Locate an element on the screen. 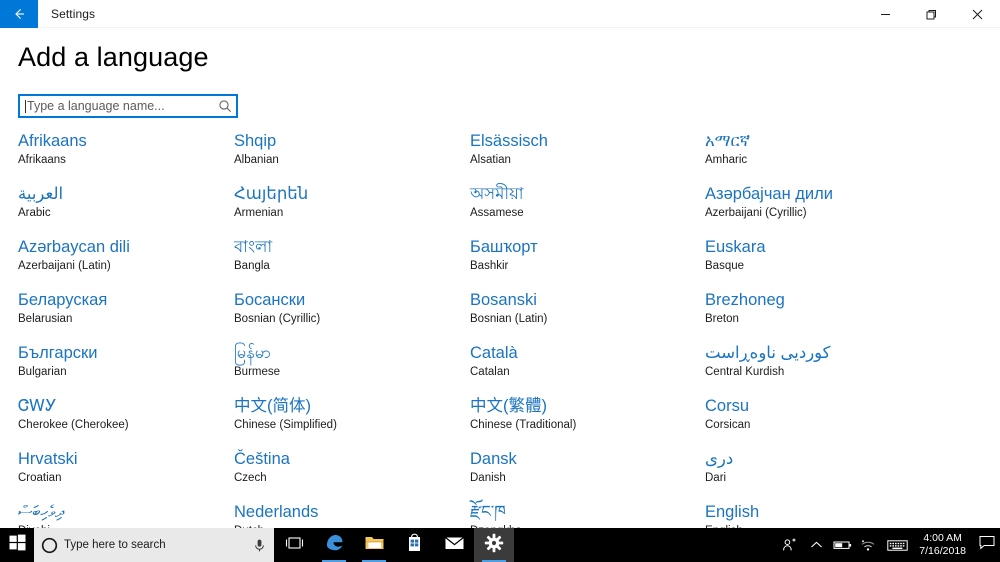 Image resolution: width=1000 pixels, height=562 pixels. language-native-name: Български is located at coordinates (121, 353).